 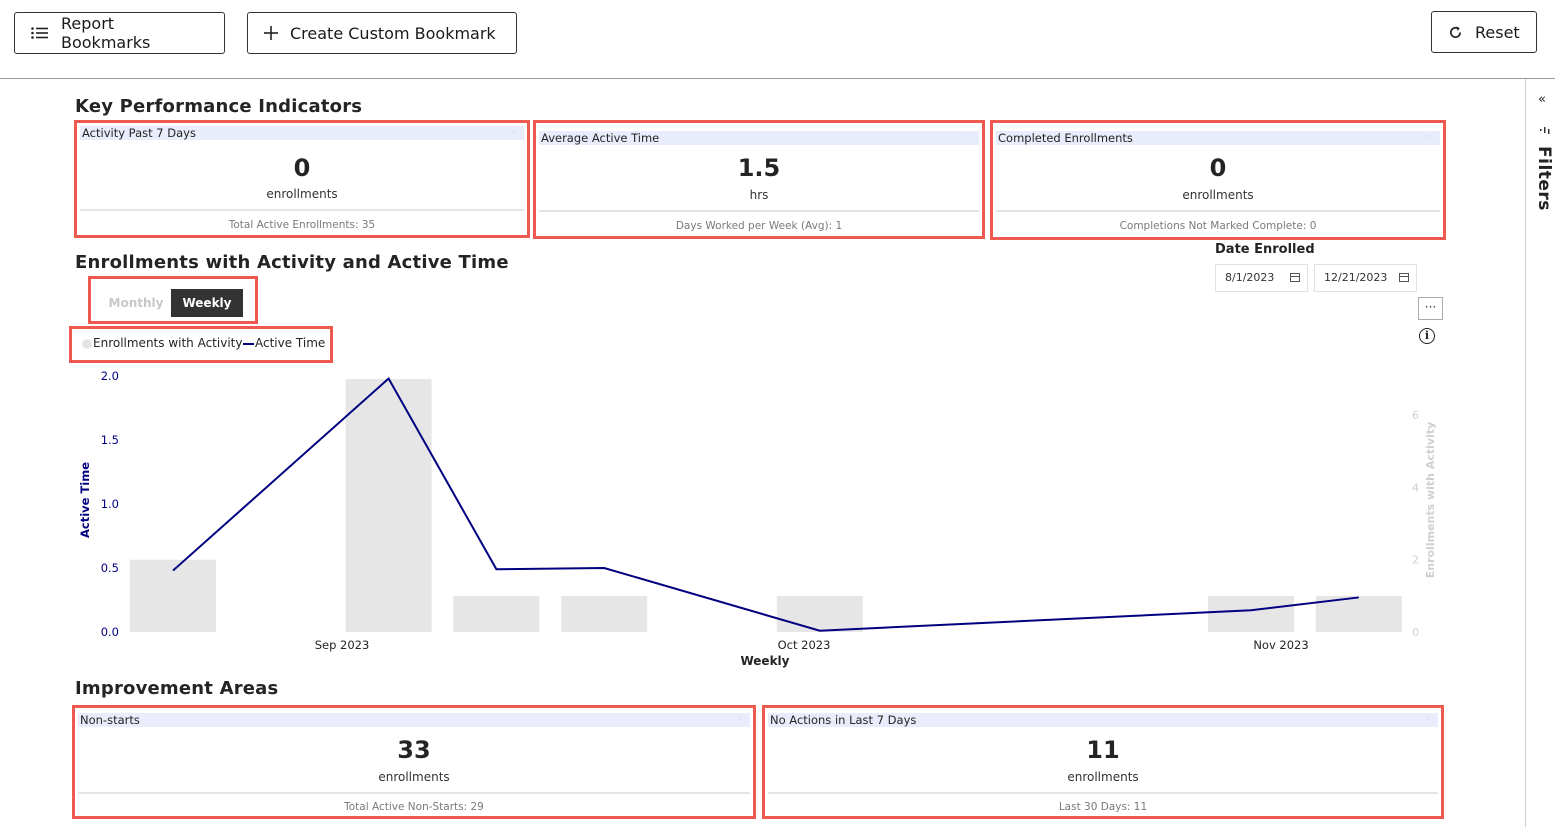 What do you see at coordinates (1427, 336) in the screenshot?
I see `info-icon: i` at bounding box center [1427, 336].